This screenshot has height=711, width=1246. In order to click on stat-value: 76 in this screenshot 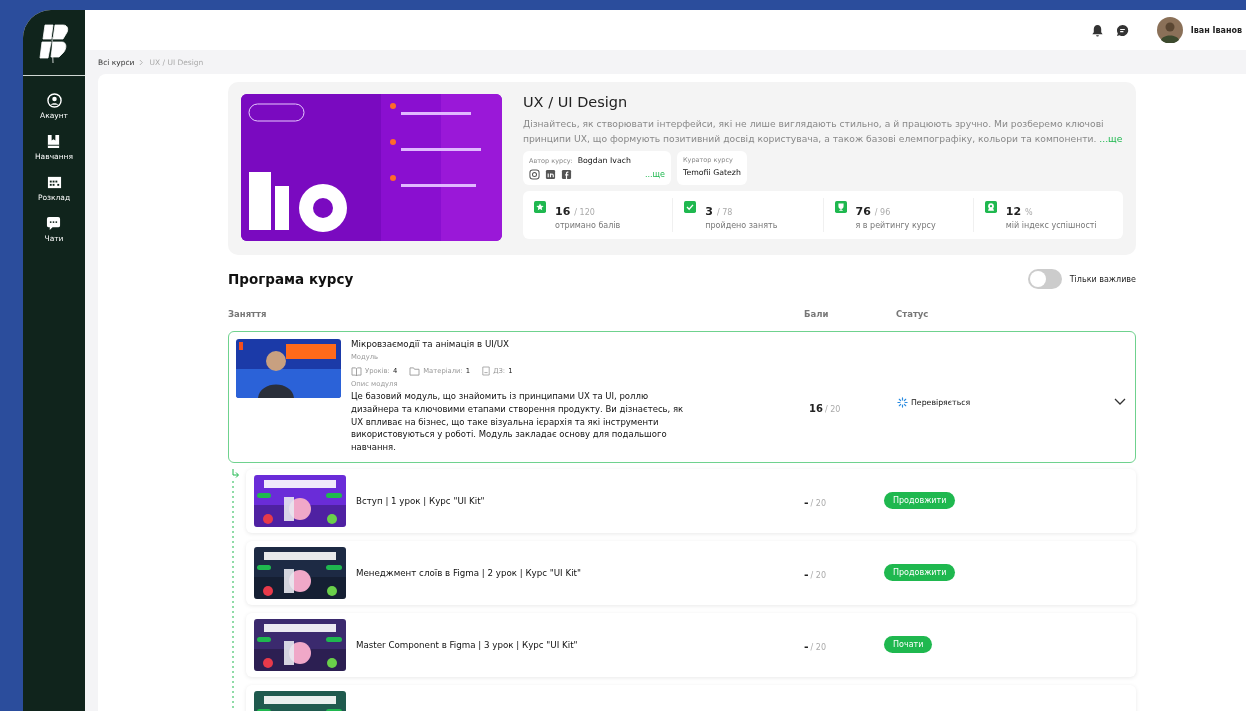, I will do `click(863, 211)`.